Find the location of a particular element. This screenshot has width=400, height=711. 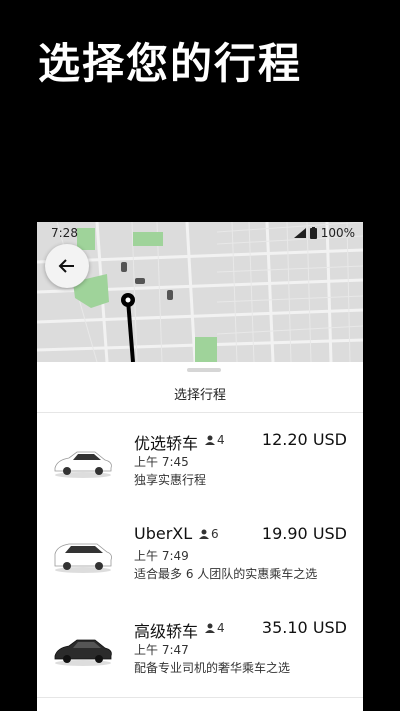

option-name: 优选轿车 is located at coordinates (166, 443).